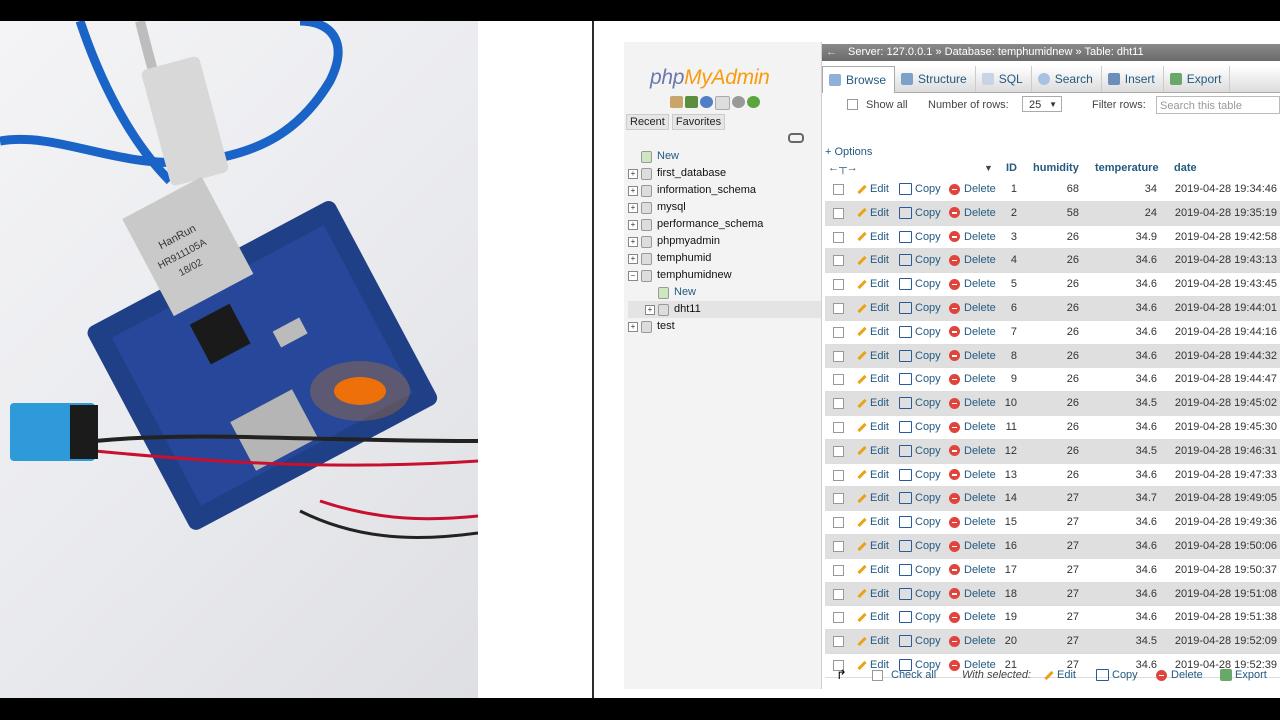  I want to click on tree-item: + test, so click(724, 326).